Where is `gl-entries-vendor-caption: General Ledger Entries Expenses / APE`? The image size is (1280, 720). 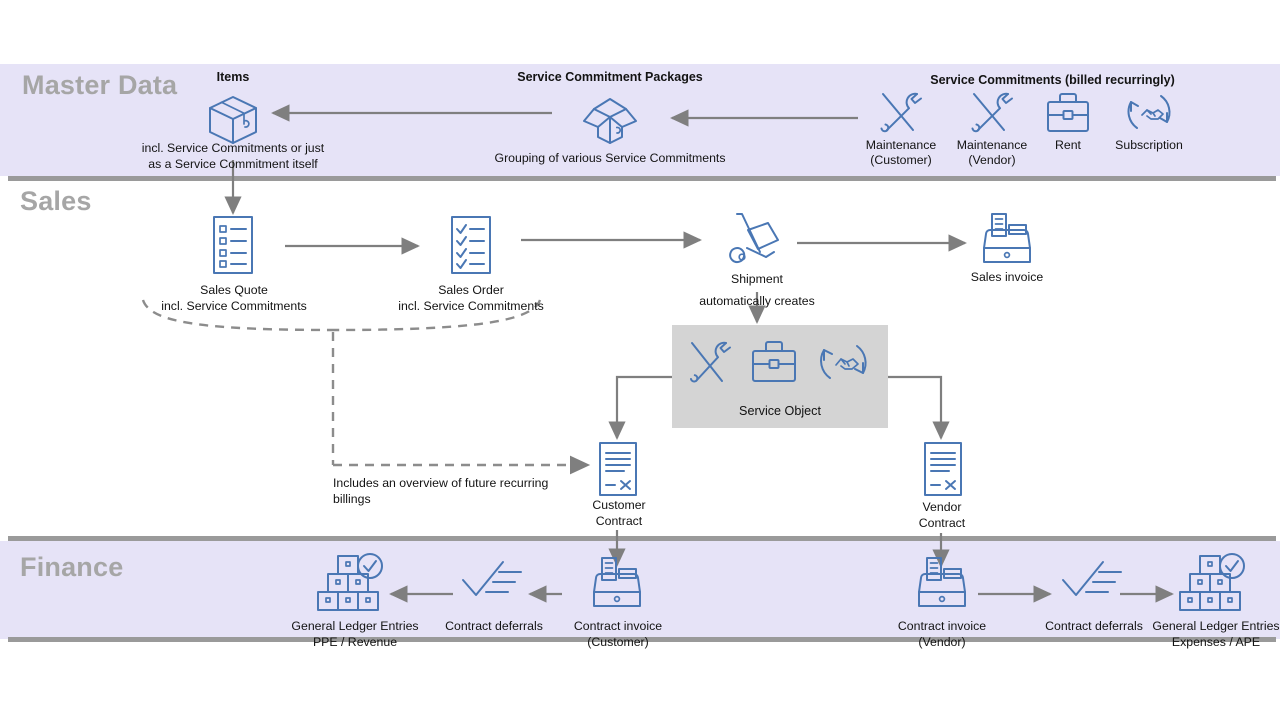
gl-entries-vendor-caption: General Ledger Entries Expenses / APE is located at coordinates (1216, 634).